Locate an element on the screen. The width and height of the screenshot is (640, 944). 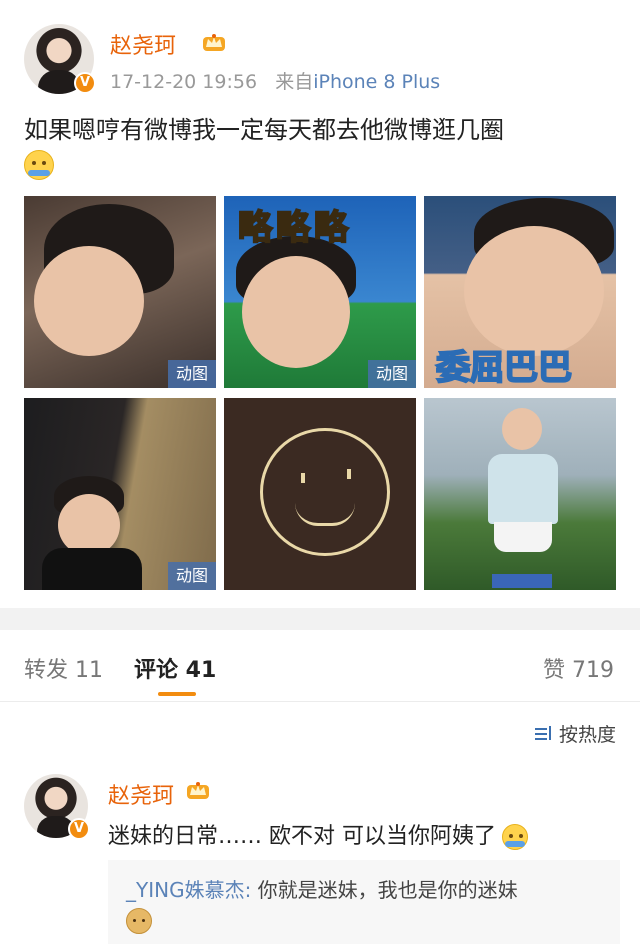
image-suit is located at coordinates (92, 569).